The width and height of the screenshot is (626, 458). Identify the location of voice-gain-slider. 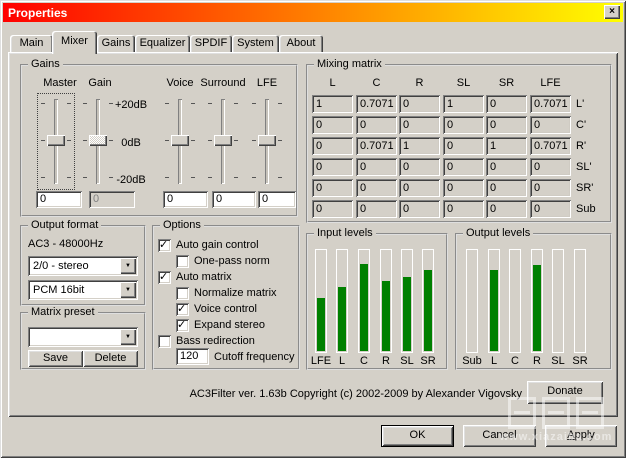
(180, 141).